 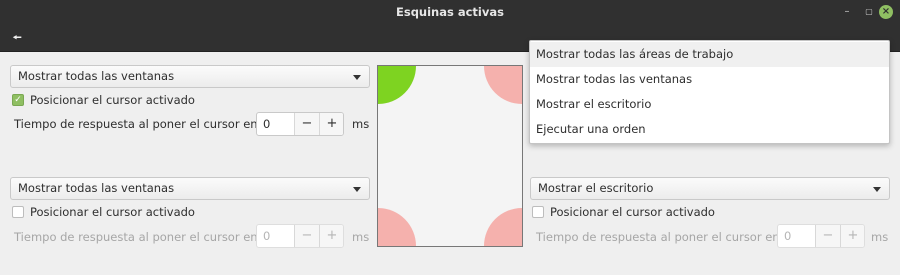 I want to click on bottom-right-delay-increment-button: +, so click(x=852, y=236).